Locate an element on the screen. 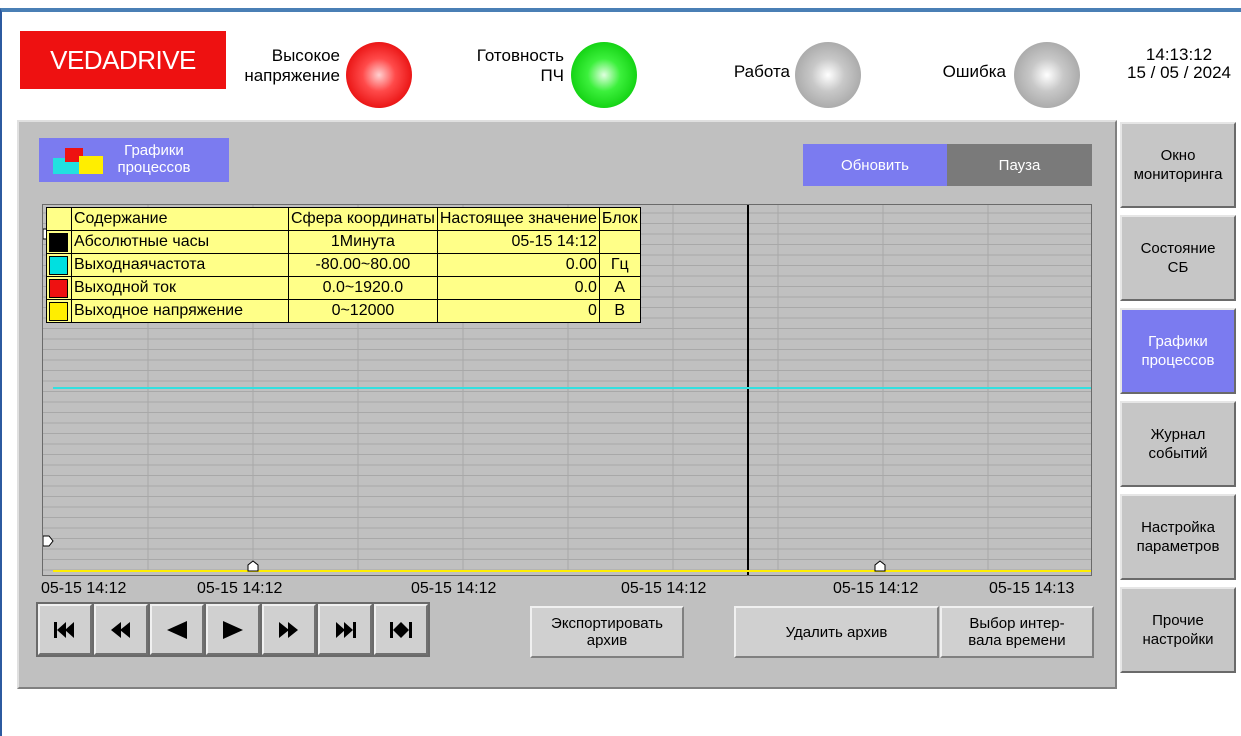 This screenshot has width=1241, height=736. go-last-button is located at coordinates (345, 629).